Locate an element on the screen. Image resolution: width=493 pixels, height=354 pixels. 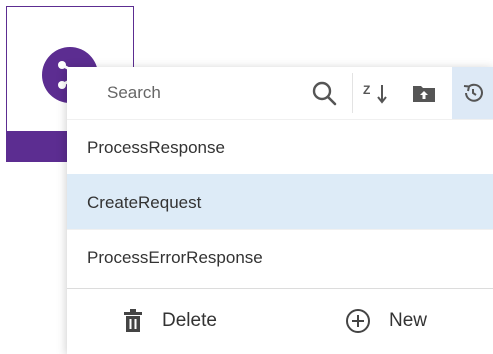
list-item: CreateRequest is located at coordinates (280, 201).